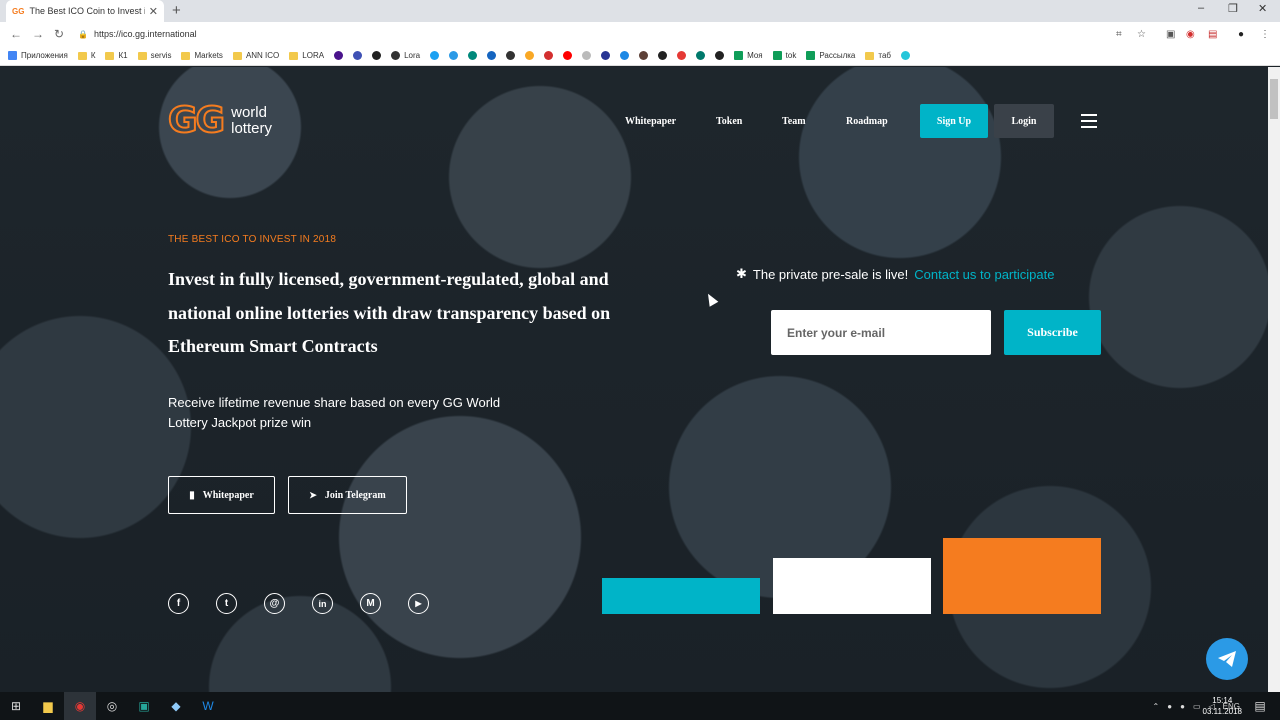  Describe the element at coordinates (650, 121) in the screenshot. I see `nav-whitepaper: Whitepaper` at that location.